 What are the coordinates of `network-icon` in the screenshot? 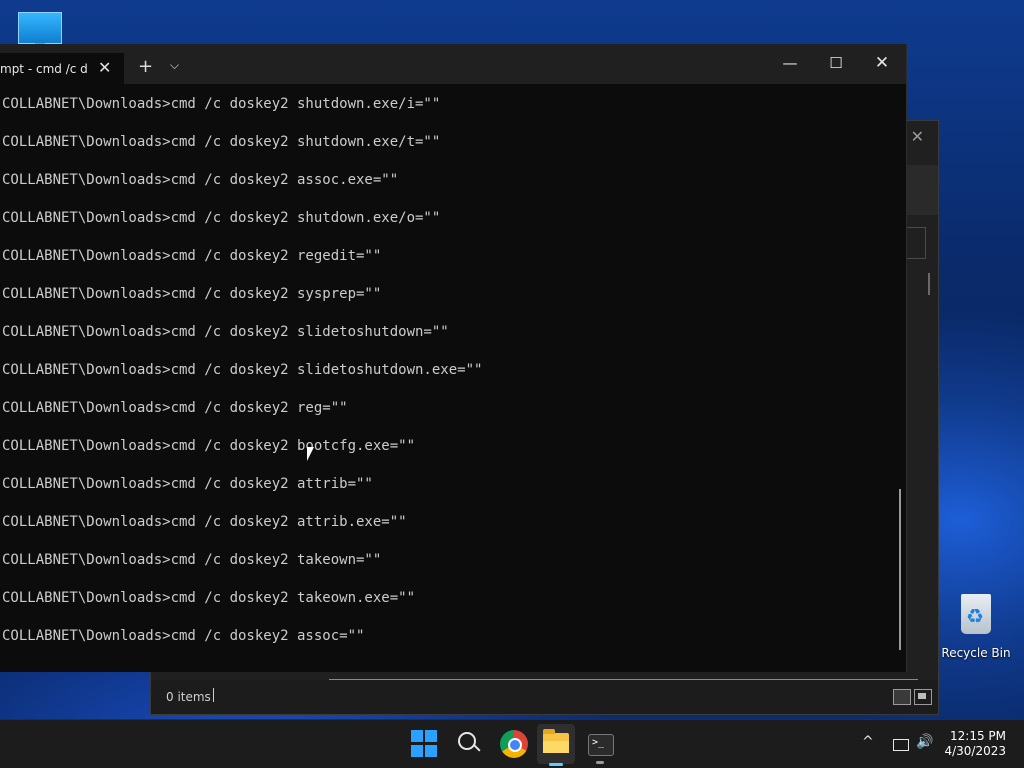 It's located at (901, 745).